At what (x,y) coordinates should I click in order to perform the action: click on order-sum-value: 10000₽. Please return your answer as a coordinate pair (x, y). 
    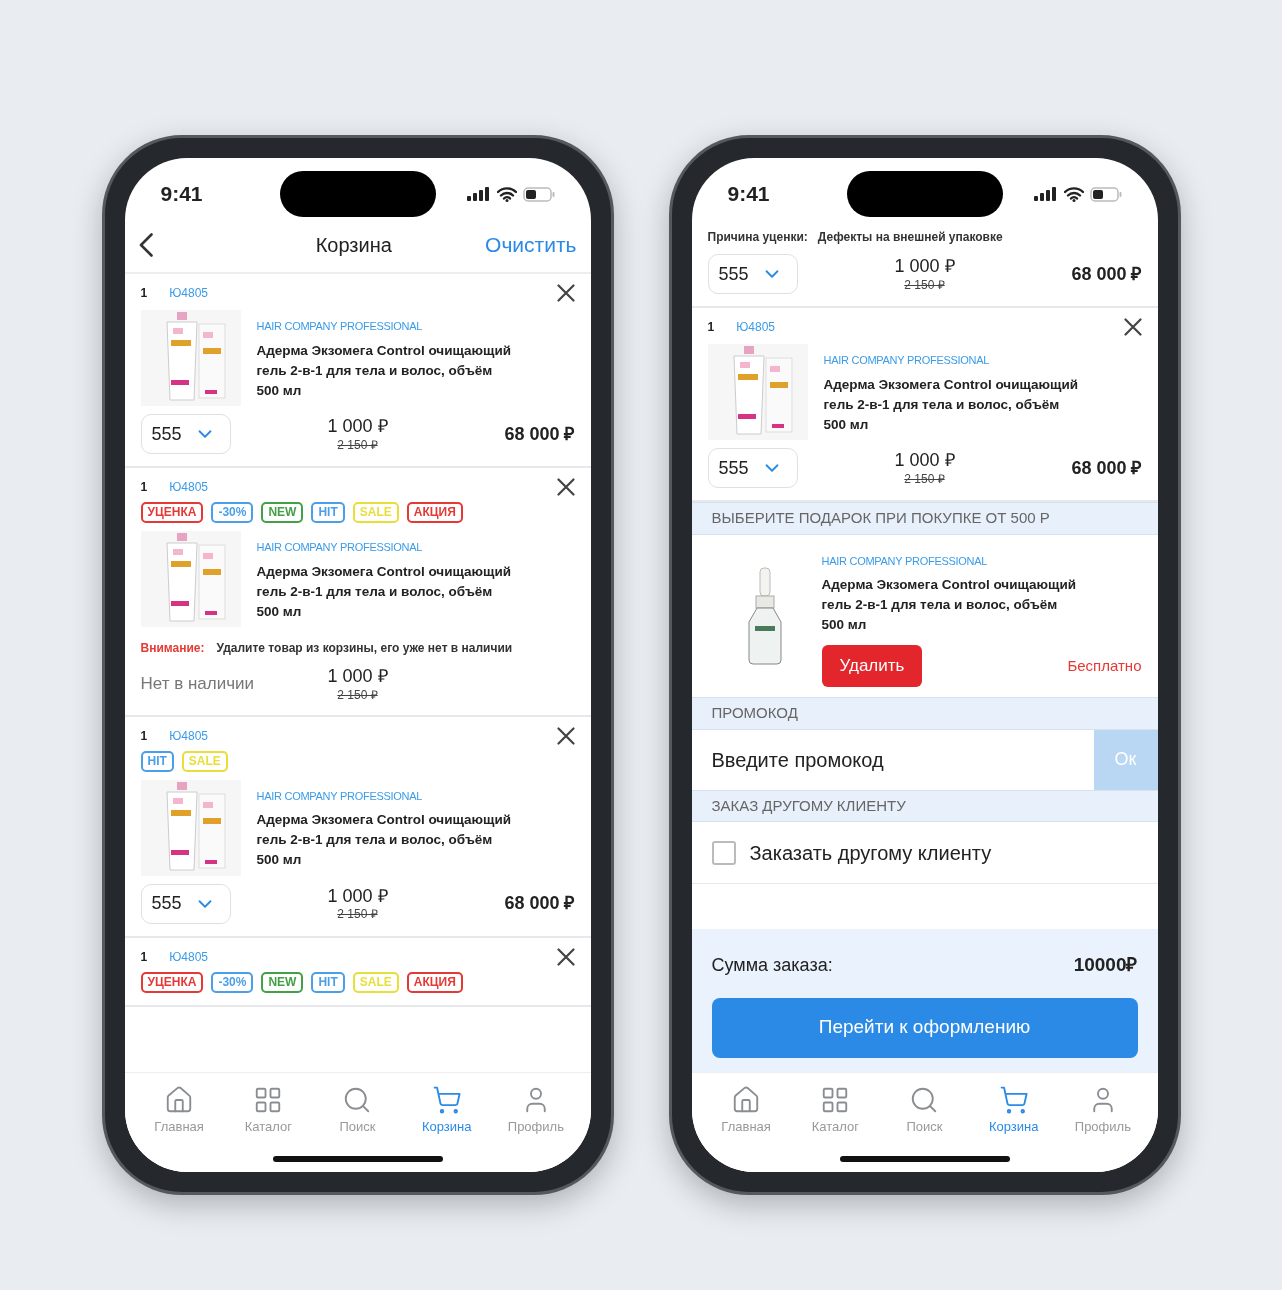
    Looking at the image, I should click on (1105, 965).